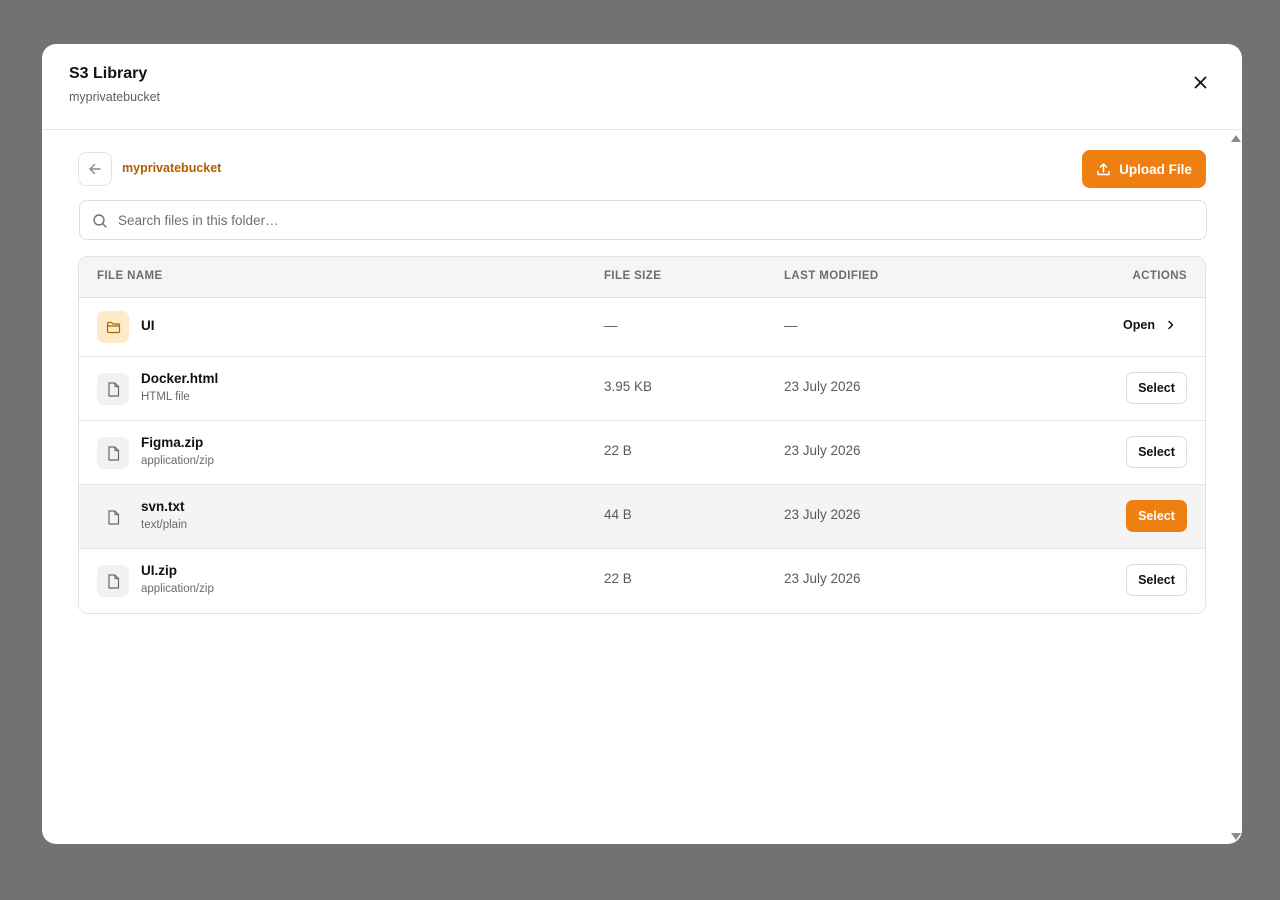 The width and height of the screenshot is (1280, 900). What do you see at coordinates (633, 276) in the screenshot?
I see `column-header-file-size: FILE SIZE` at bounding box center [633, 276].